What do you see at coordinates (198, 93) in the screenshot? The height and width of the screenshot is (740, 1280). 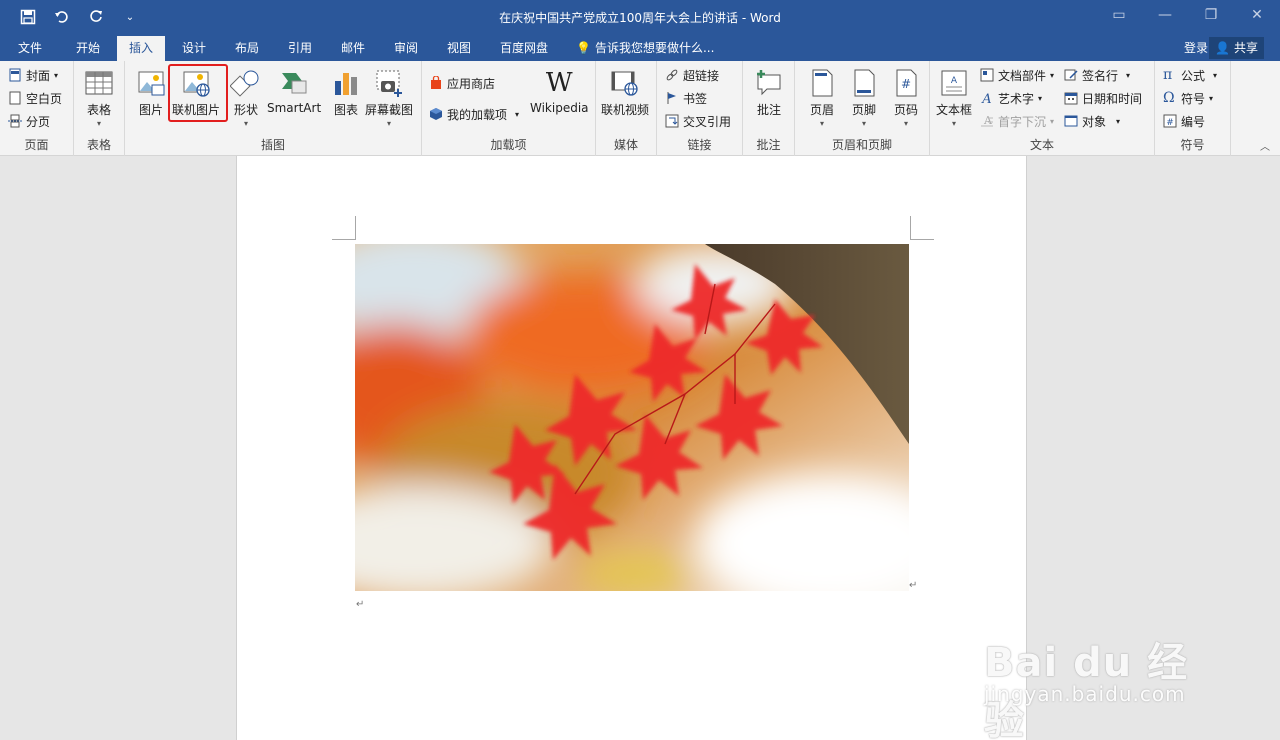 I see `online-picture-highlight` at bounding box center [198, 93].